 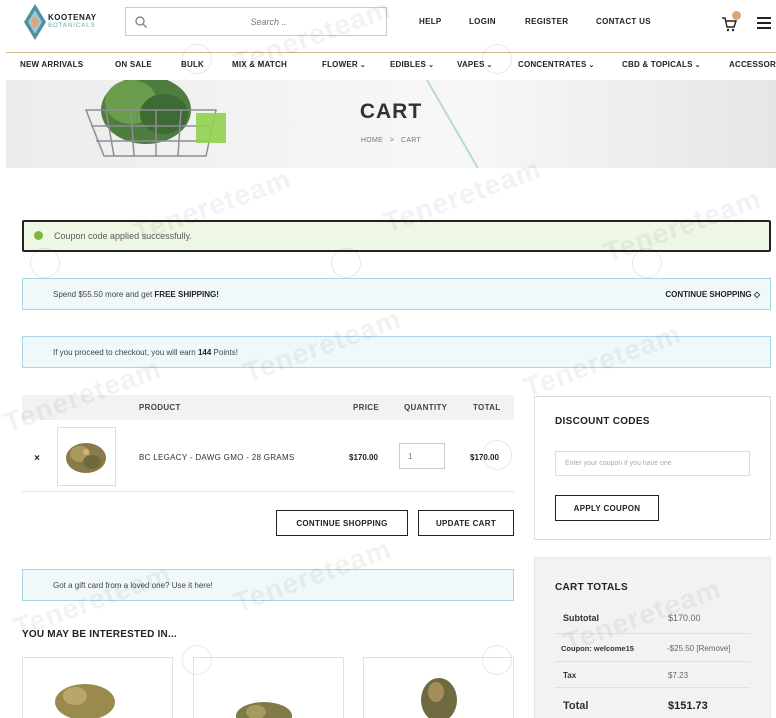 What do you see at coordinates (123, 236) in the screenshot?
I see `success-message: Coupon code applied successfully.` at bounding box center [123, 236].